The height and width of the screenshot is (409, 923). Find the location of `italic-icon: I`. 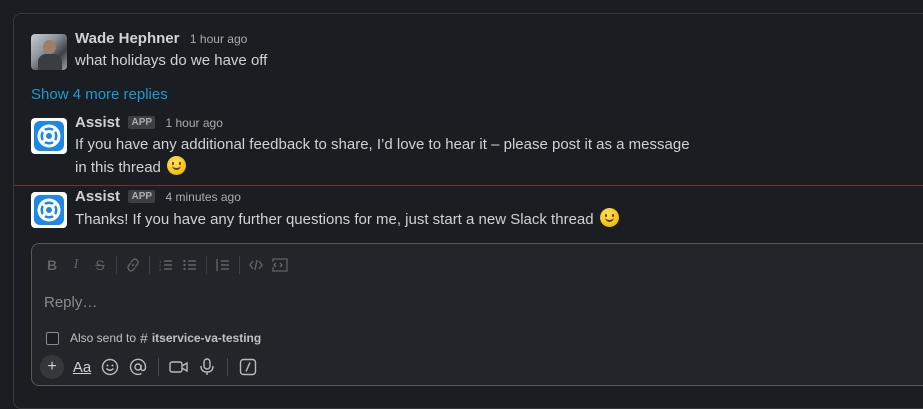

italic-icon: I is located at coordinates (76, 265).